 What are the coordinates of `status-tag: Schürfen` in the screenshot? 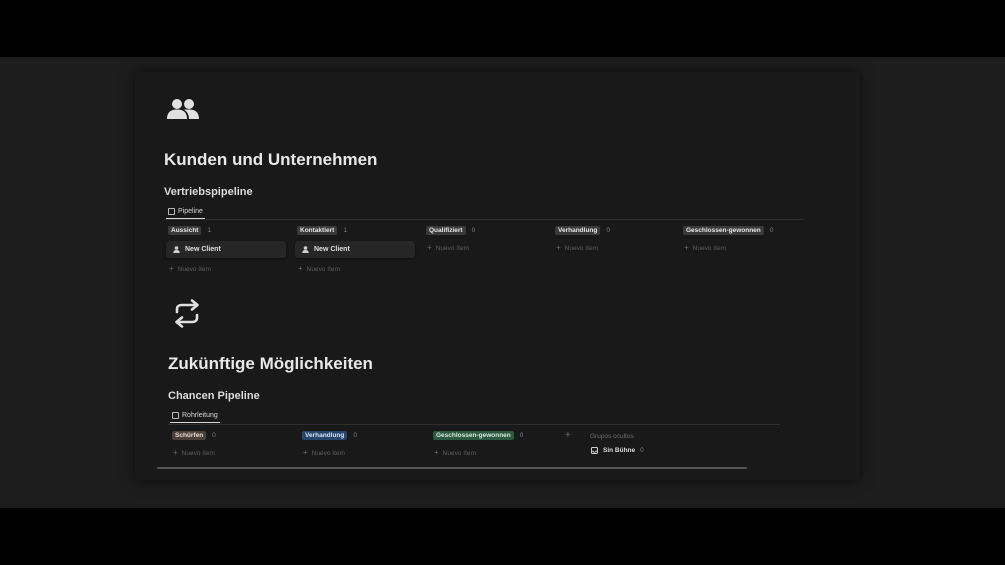 It's located at (189, 435).